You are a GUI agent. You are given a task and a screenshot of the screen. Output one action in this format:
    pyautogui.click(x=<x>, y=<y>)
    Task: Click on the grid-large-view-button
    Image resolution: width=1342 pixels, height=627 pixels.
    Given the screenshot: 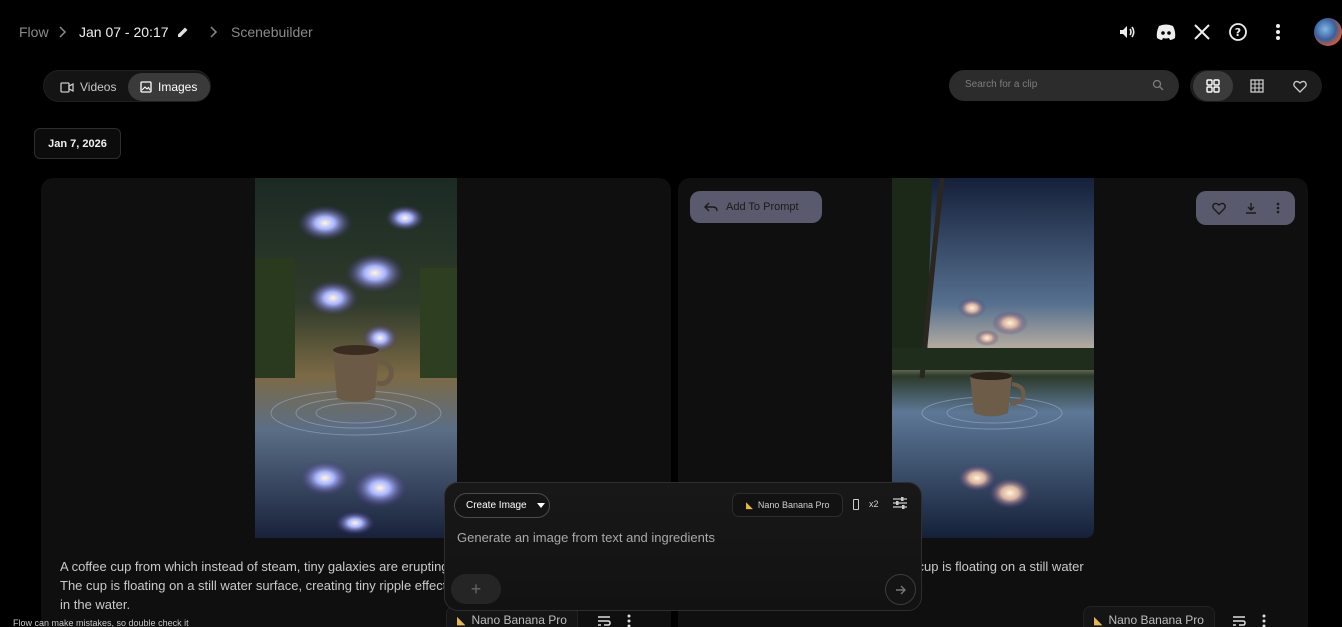 What is the action you would take?
    pyautogui.click(x=1213, y=86)
    